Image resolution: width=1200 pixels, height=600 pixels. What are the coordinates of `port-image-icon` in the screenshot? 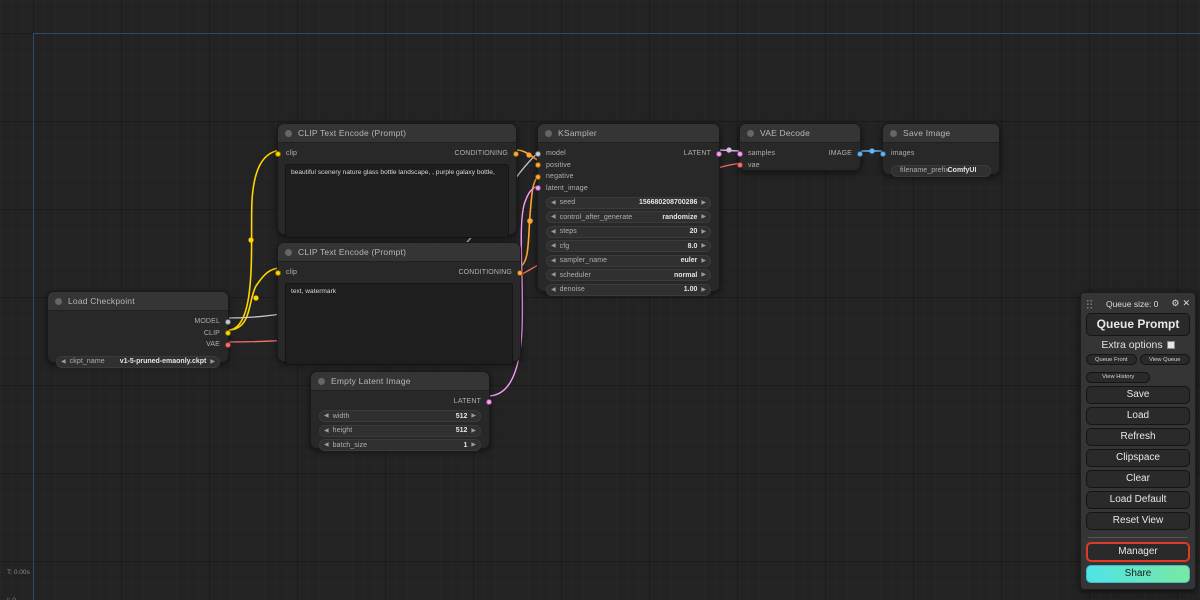 It's located at (860, 153).